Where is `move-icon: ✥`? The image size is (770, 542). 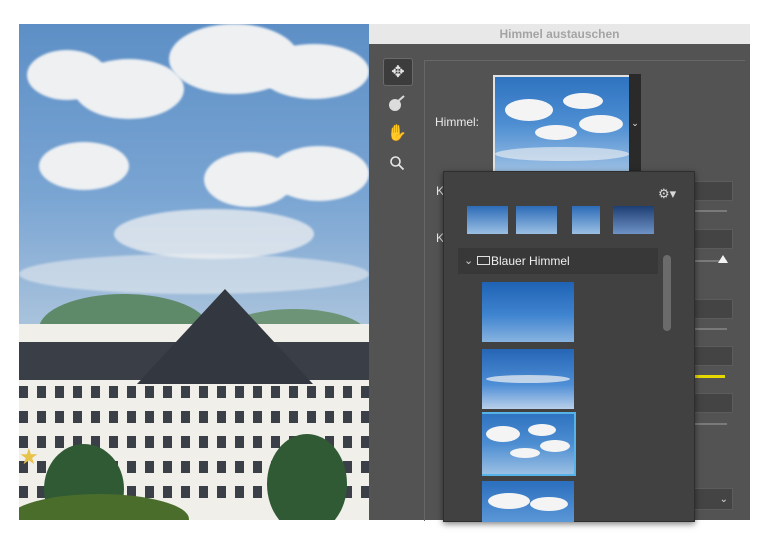 move-icon: ✥ is located at coordinates (398, 72).